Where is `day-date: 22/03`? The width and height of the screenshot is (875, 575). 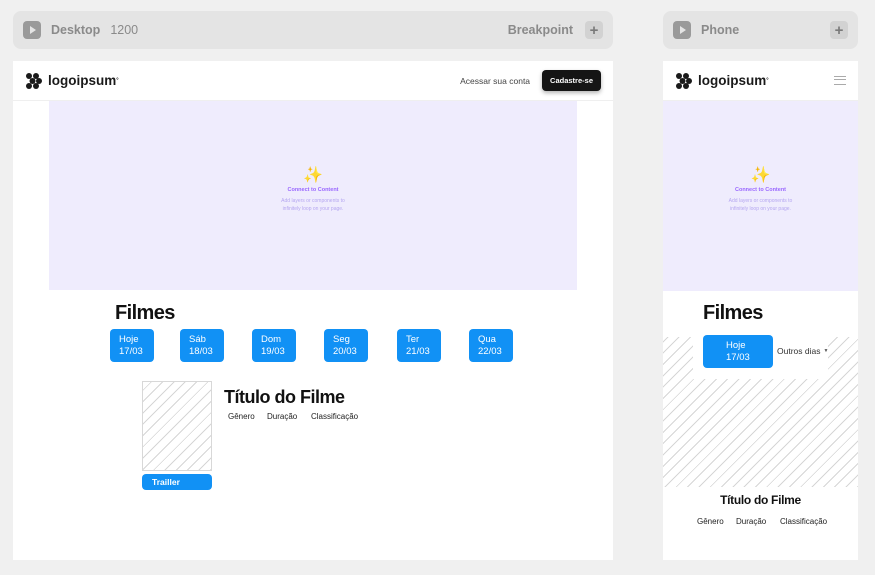 day-date: 22/03 is located at coordinates (490, 351).